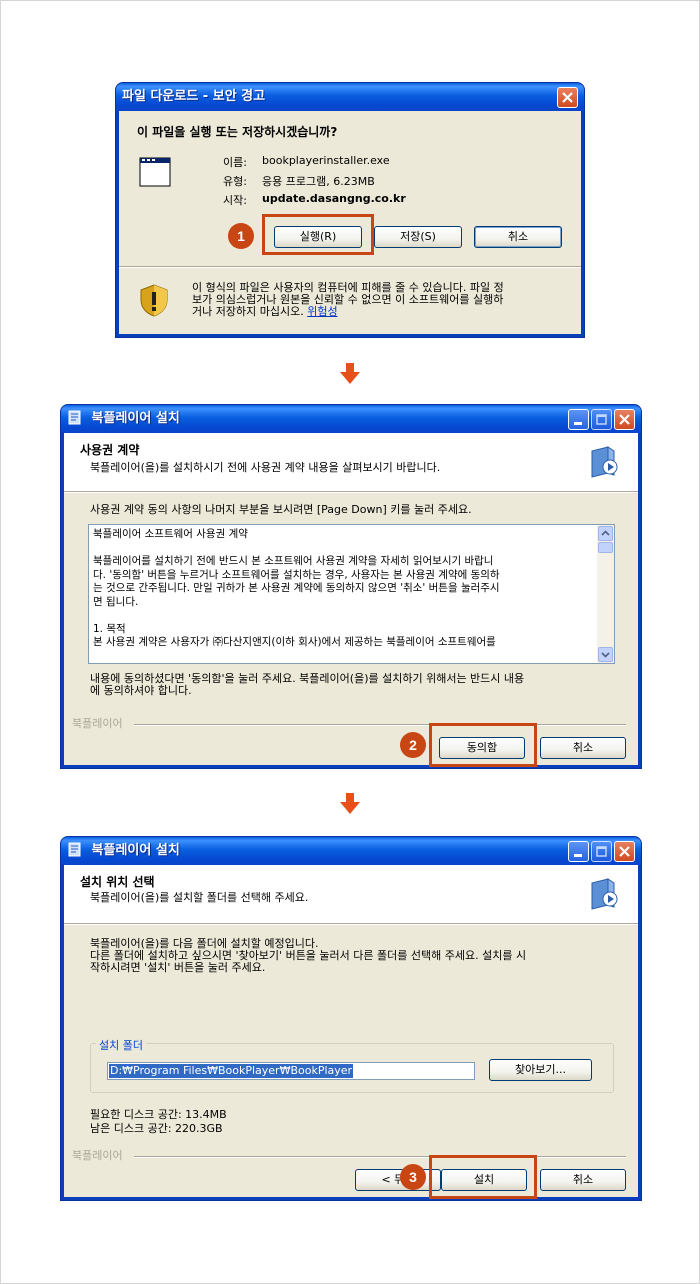 The width and height of the screenshot is (700, 1284). What do you see at coordinates (237, 132) in the screenshot?
I see `question-text: 이 파일을 실행 또는 저장하시겠습니까?` at bounding box center [237, 132].